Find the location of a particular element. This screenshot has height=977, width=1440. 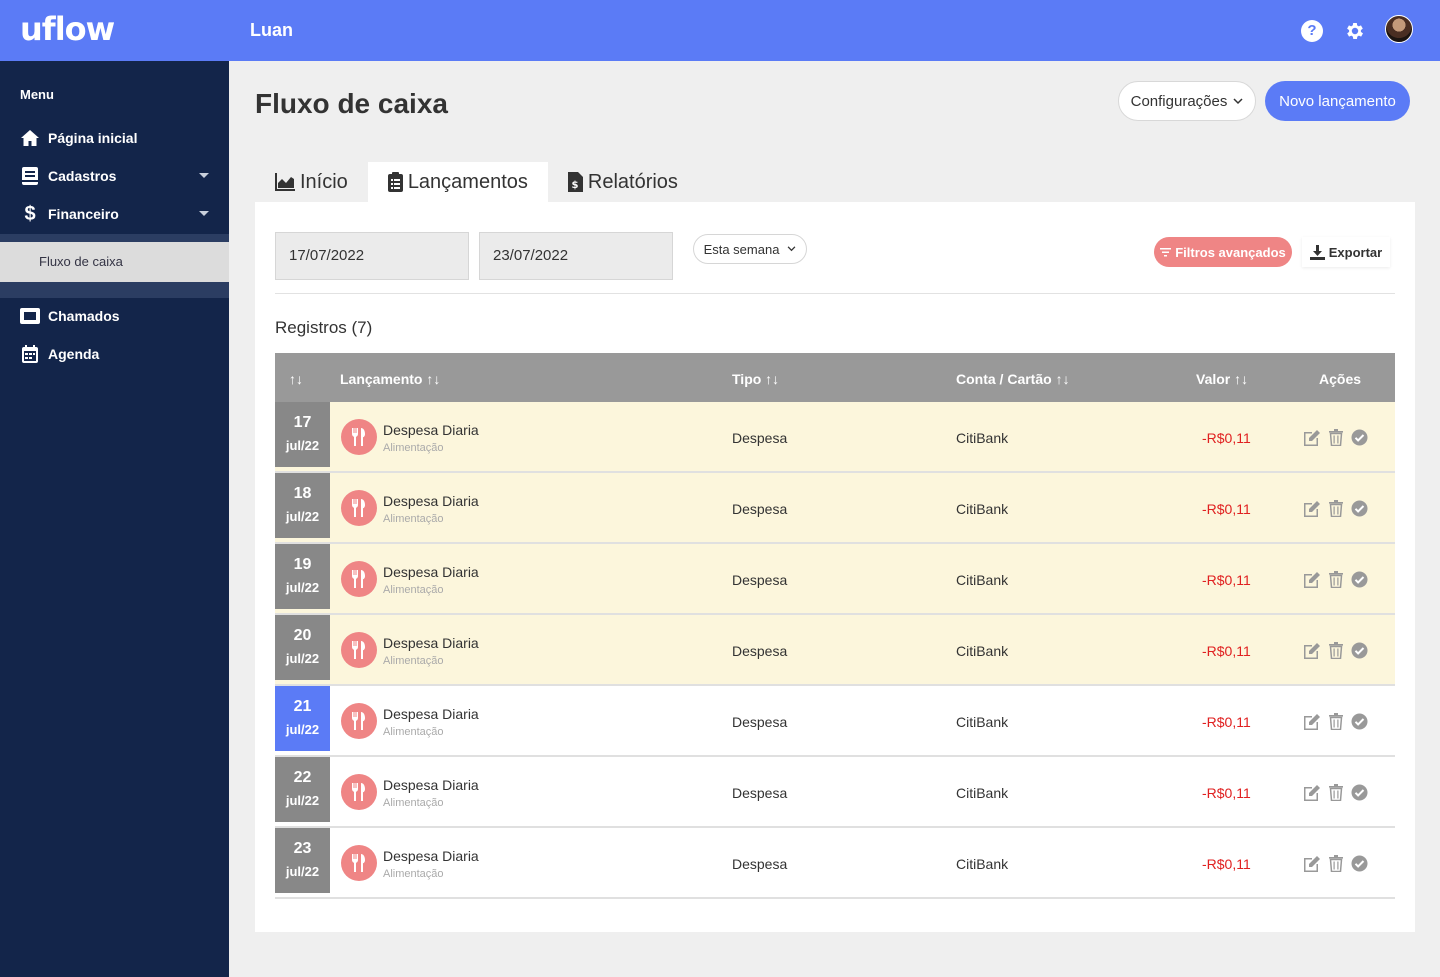

gear-icon is located at coordinates (1355, 31).